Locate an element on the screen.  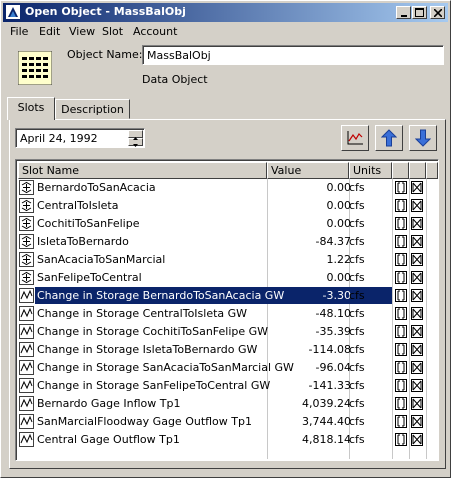
table-row: CentralToIsleta 0.00 cfs is located at coordinates (228, 206).